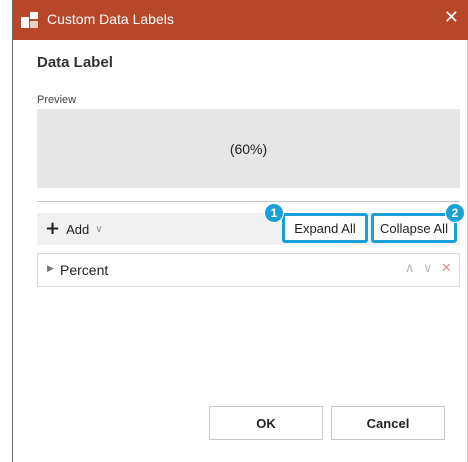 The image size is (468, 462). I want to click on callout-badge-1: 1, so click(274, 213).